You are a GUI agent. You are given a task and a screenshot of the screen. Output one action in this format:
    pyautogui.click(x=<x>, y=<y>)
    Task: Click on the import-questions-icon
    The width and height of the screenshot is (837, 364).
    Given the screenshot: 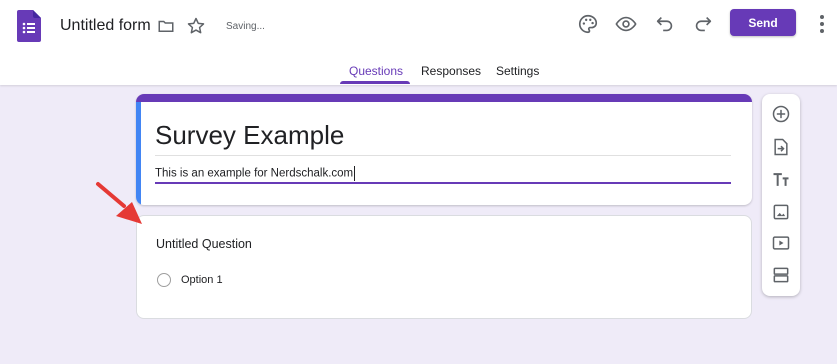 What is the action you would take?
    pyautogui.click(x=781, y=147)
    